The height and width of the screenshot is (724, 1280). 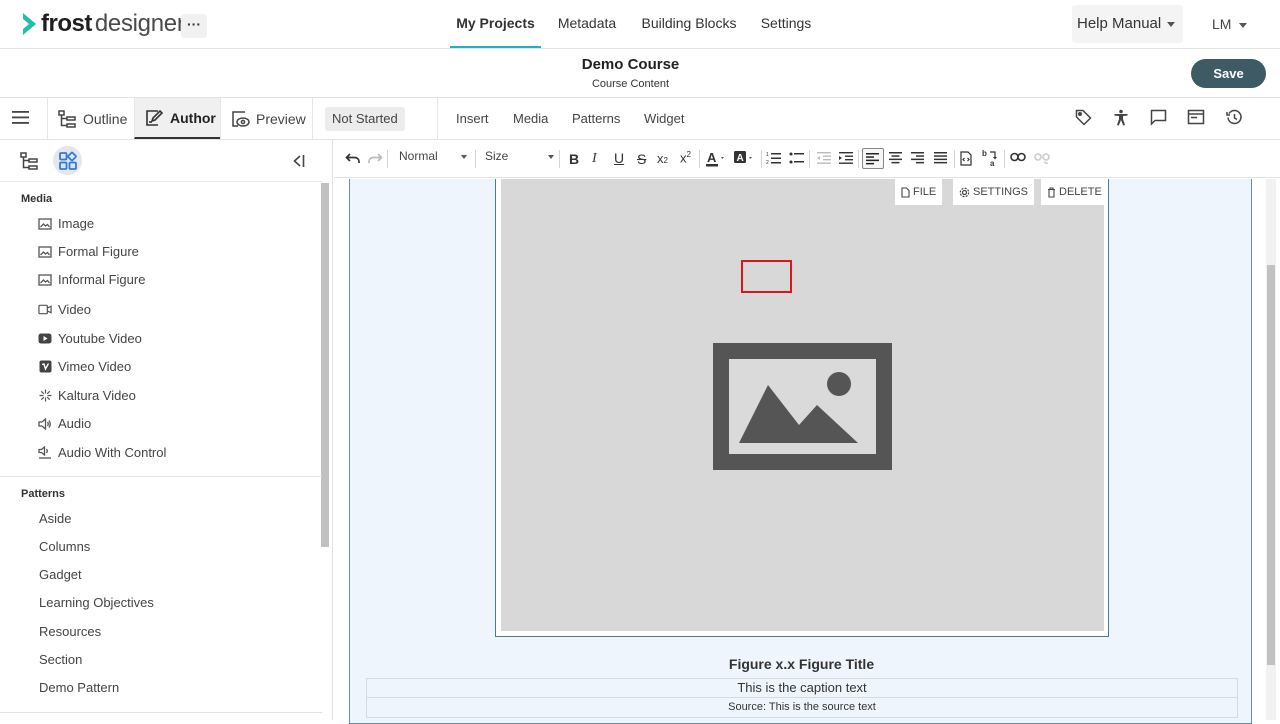 I want to click on menu-media: Media, so click(x=530, y=118).